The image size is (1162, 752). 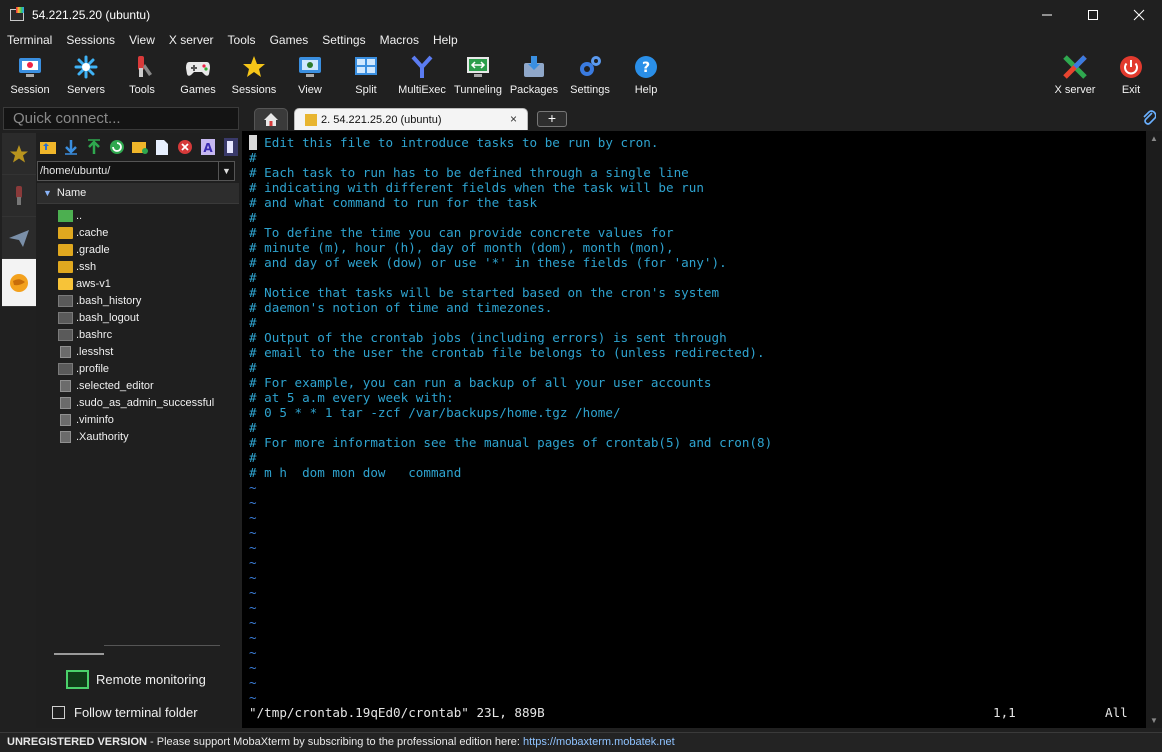 I want to click on new-folder-icon, so click(x=139, y=147).